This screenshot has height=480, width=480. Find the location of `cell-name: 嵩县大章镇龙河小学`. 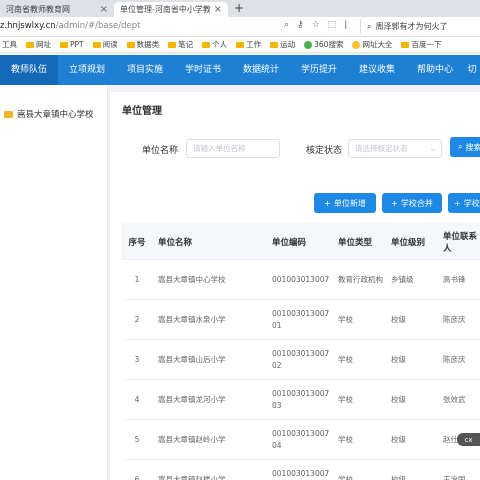

cell-name: 嵩县大章镇龙河小学 is located at coordinates (192, 399).